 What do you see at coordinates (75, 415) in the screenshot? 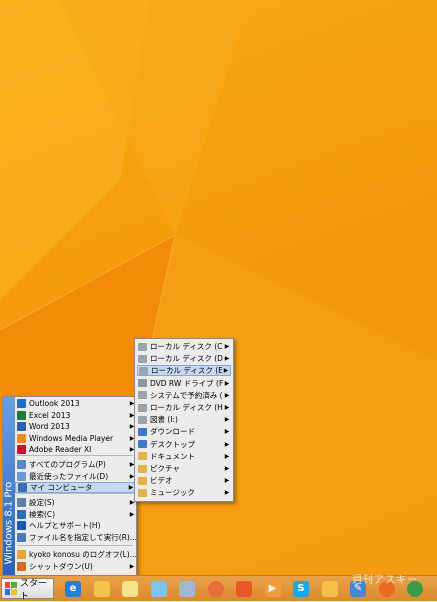
I see `menu-item-excel: Excel 2013 ▶` at bounding box center [75, 415].